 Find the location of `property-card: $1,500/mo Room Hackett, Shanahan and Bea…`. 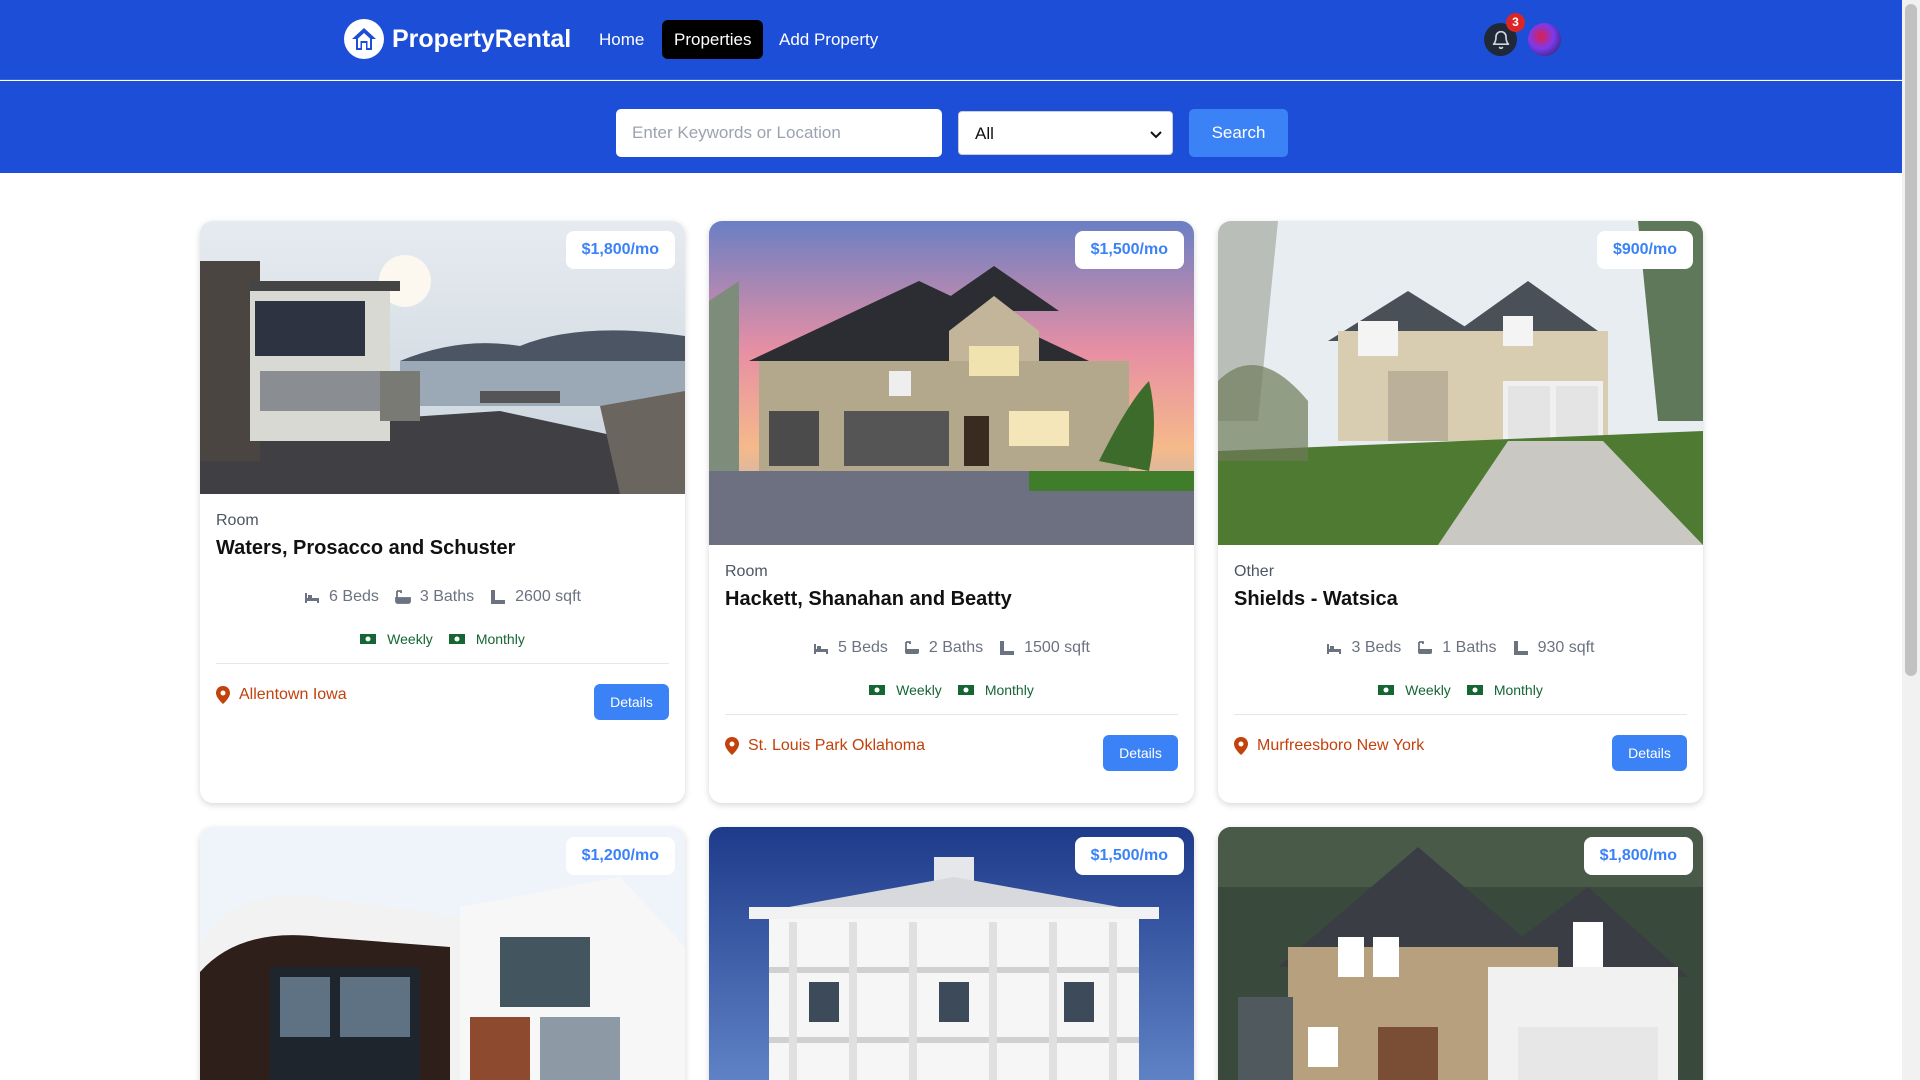

property-card: $1,500/mo Room Hackett, Shanahan and Bea… is located at coordinates (951, 512).